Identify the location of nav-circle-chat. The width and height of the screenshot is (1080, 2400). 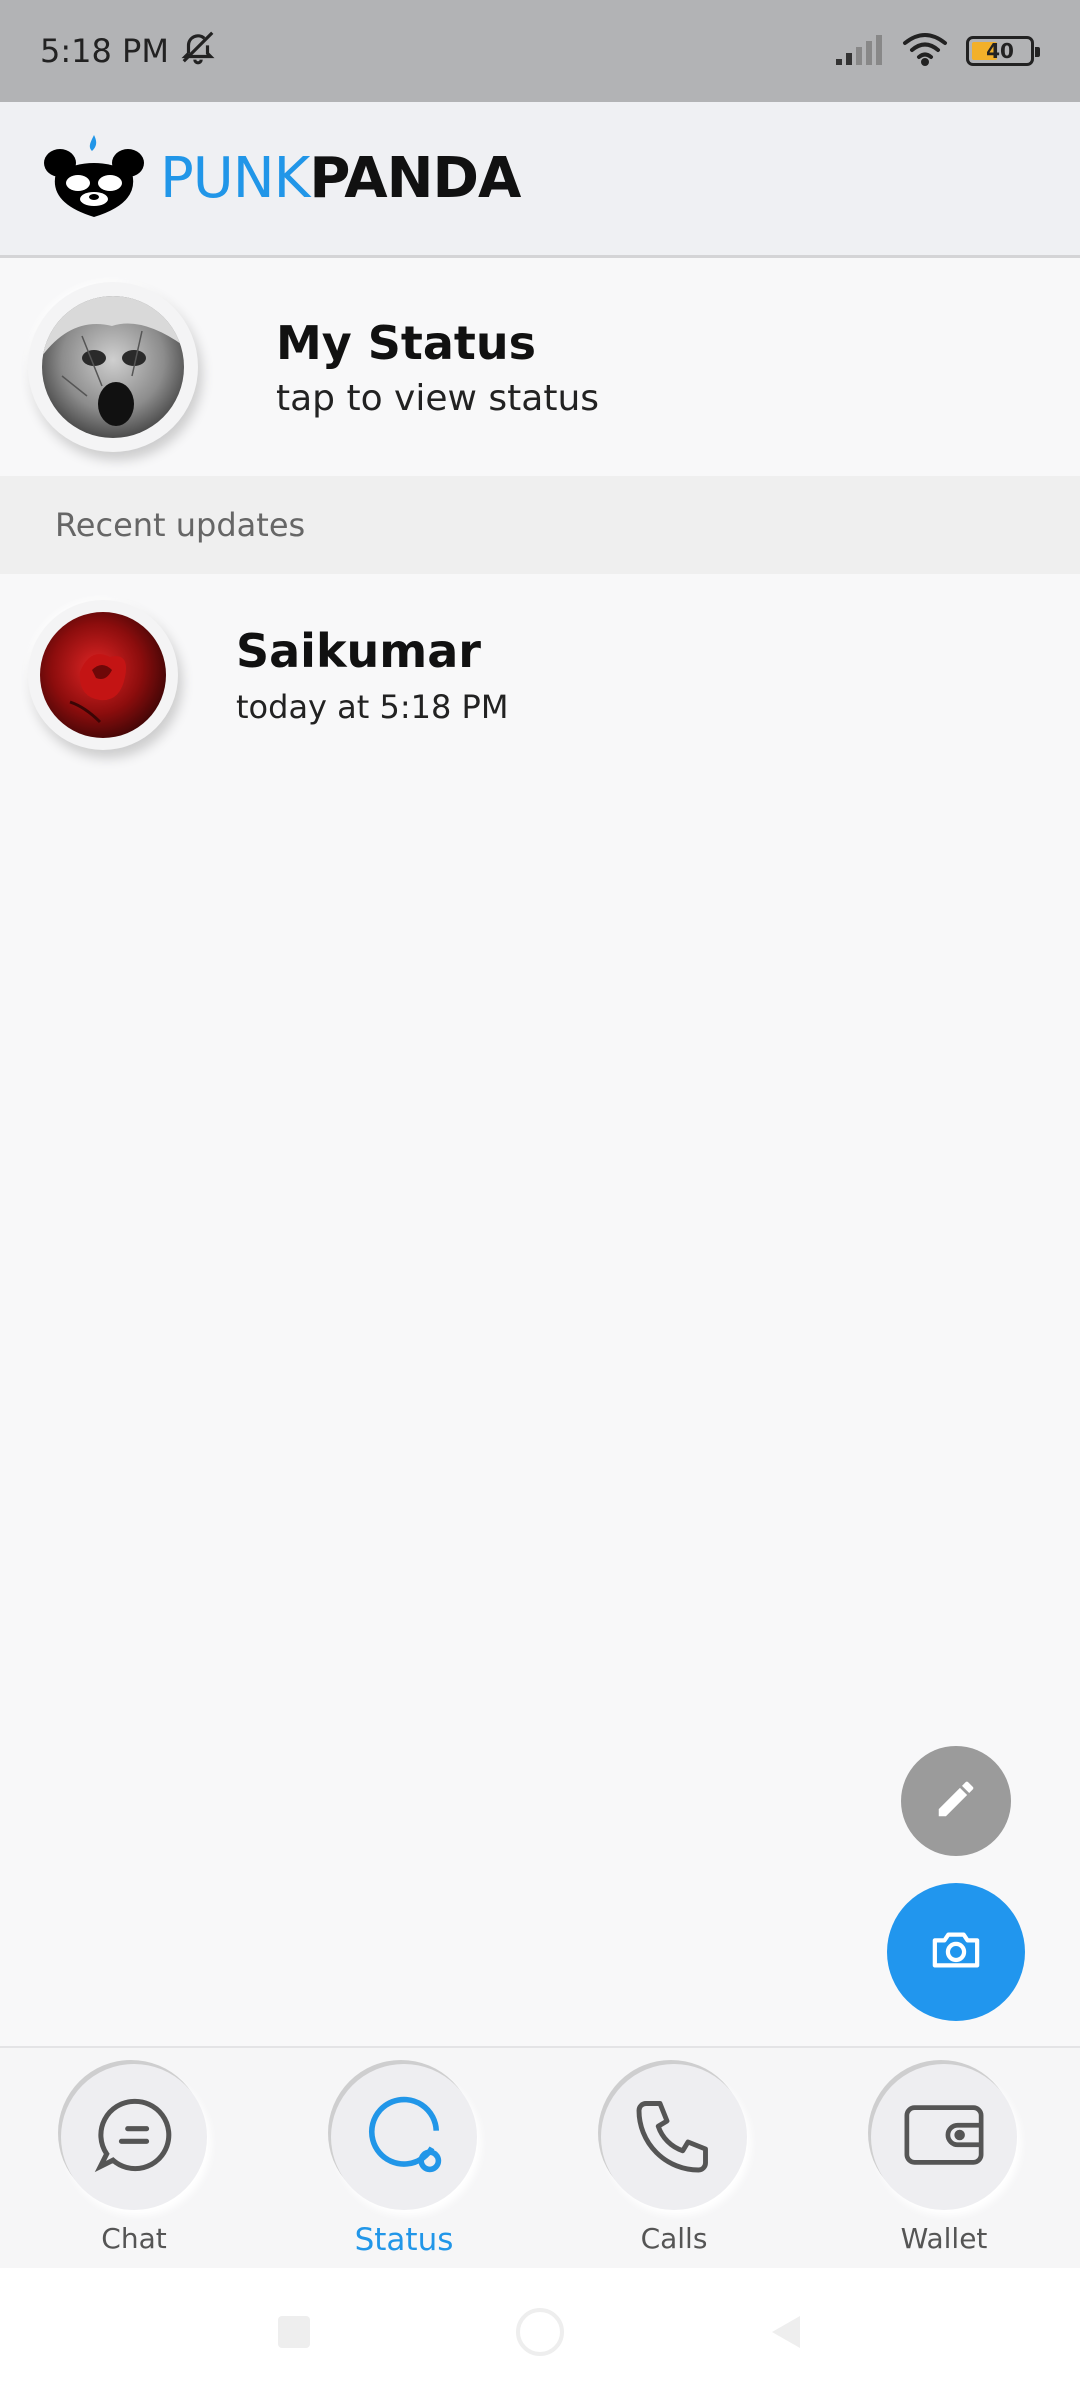
(134, 2137).